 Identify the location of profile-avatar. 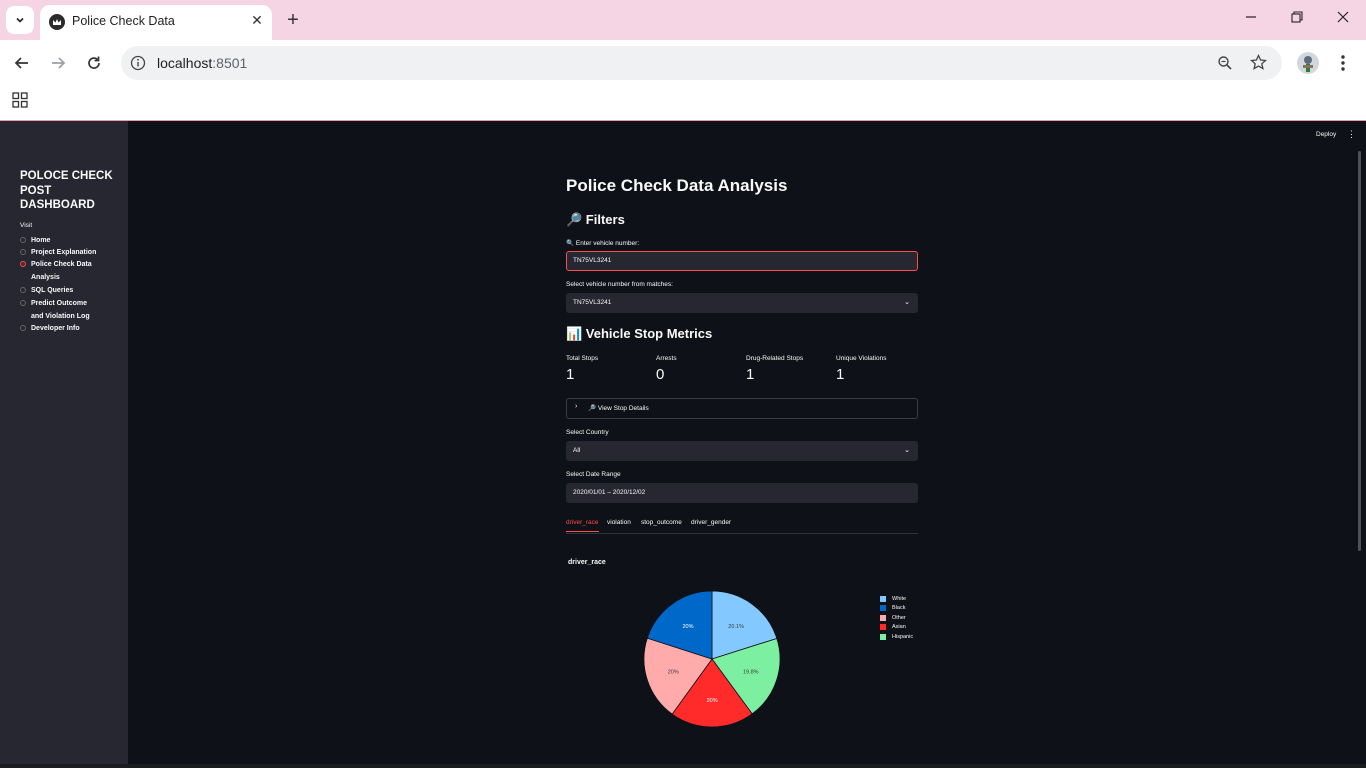
(1308, 63).